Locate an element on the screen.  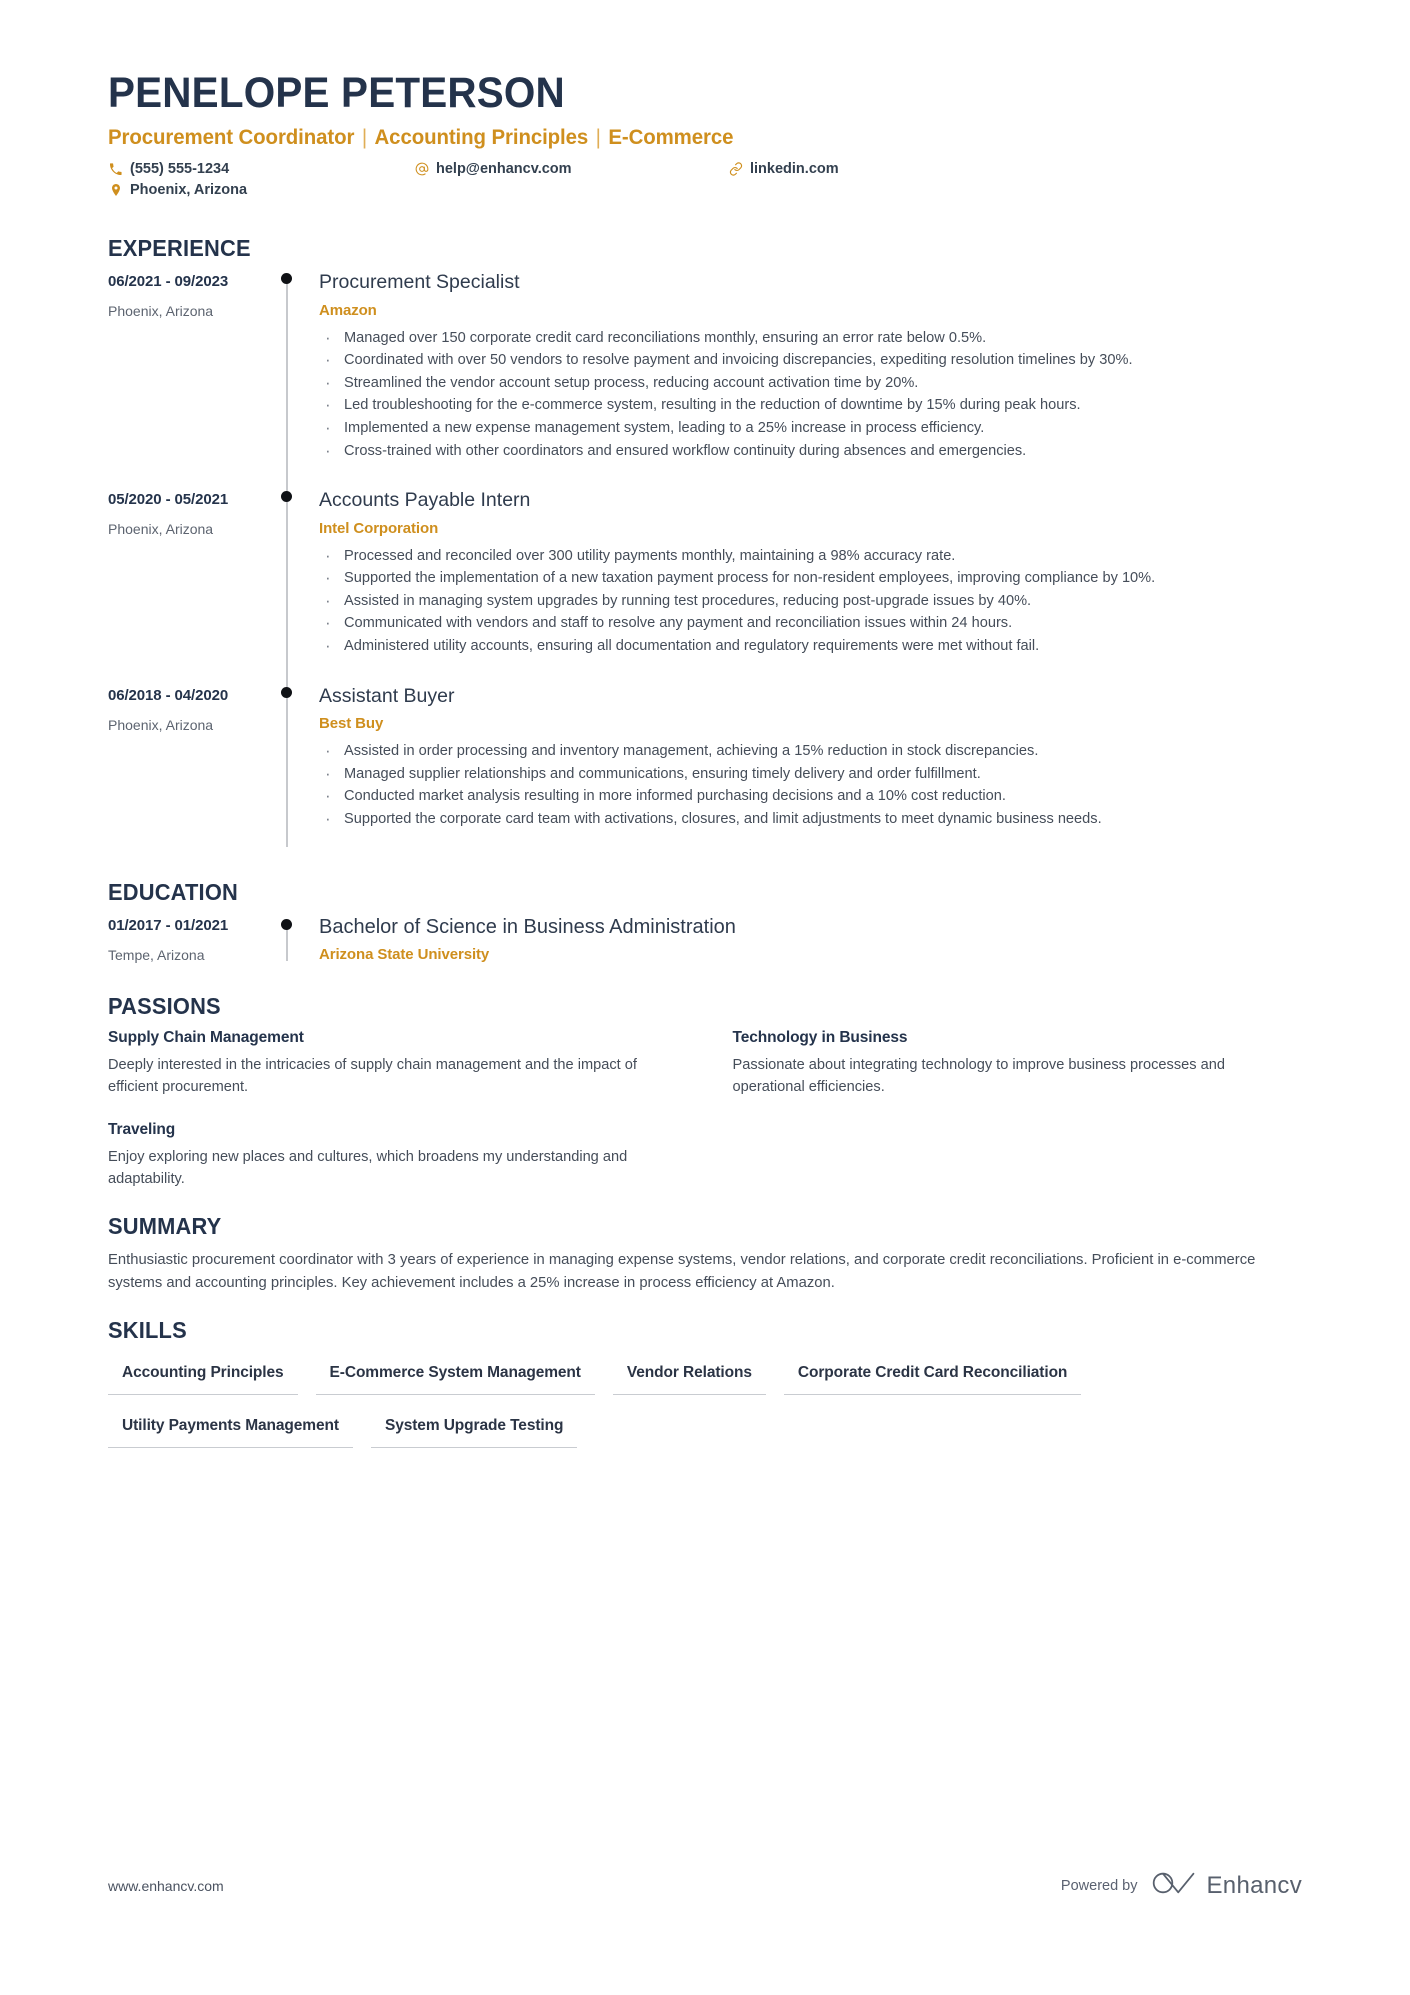
entry-date-range: 06/2018 - 04/2020 is located at coordinates (168, 695).